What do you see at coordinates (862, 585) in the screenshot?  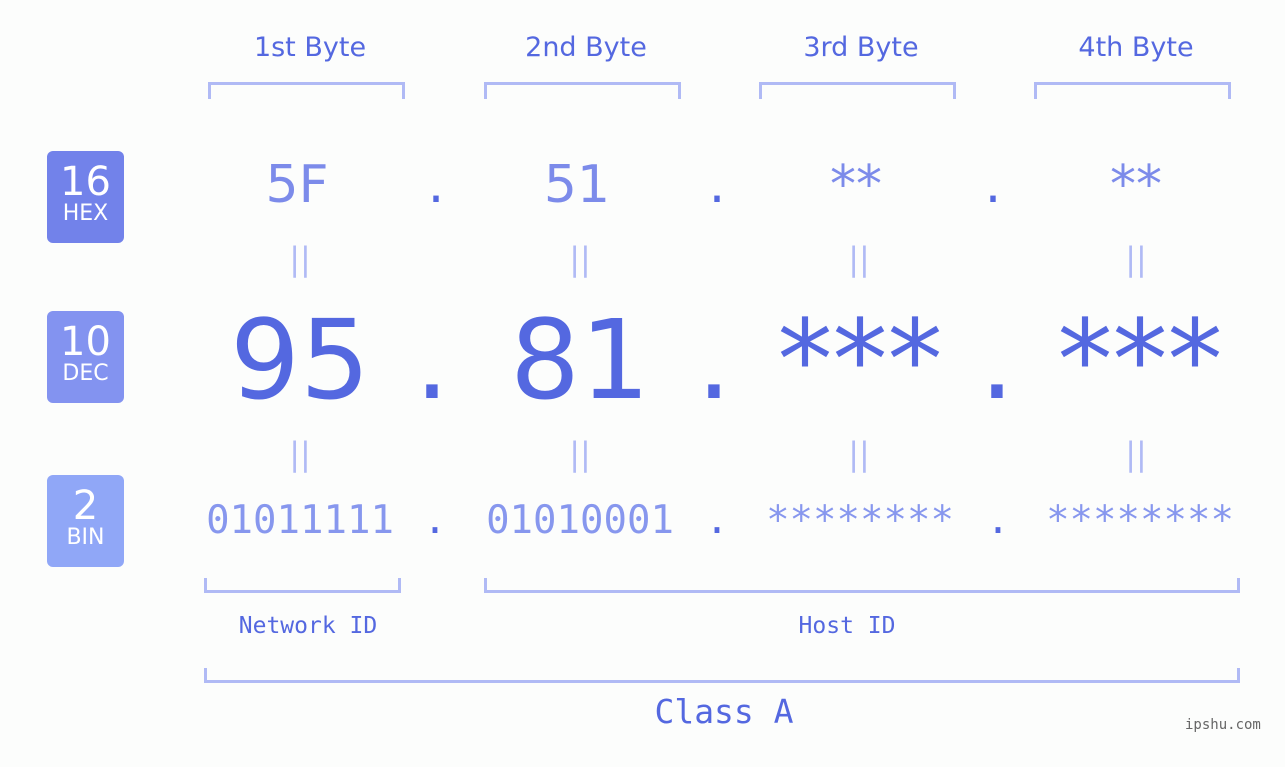 I see `host-id-bracket` at bounding box center [862, 585].